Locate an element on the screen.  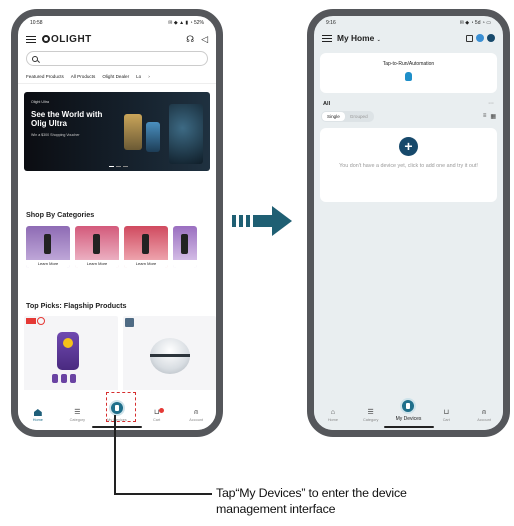
headset-icon: ☊ is located at coordinates (190, 39).